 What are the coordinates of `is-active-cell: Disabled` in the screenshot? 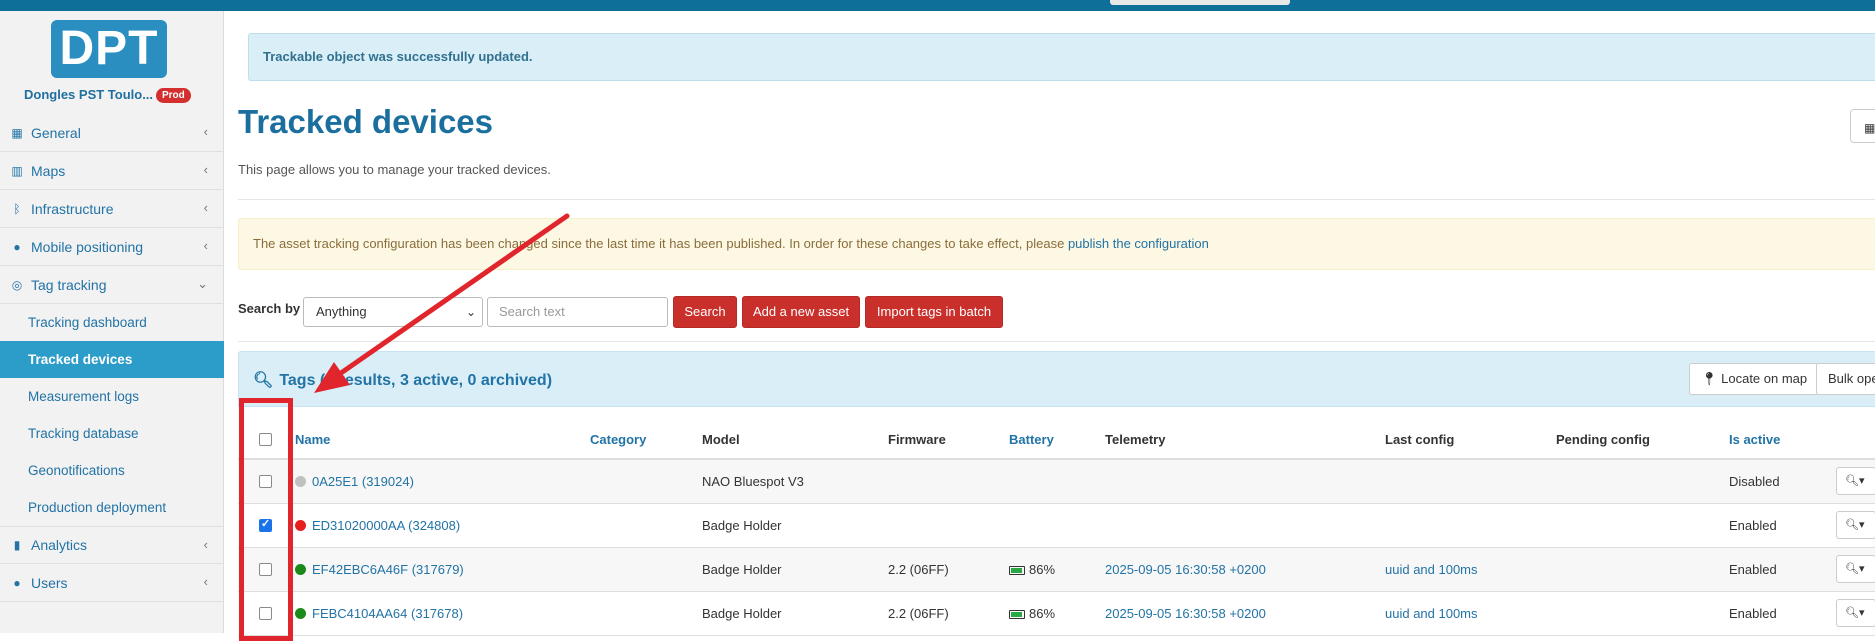 It's located at (1782, 481).